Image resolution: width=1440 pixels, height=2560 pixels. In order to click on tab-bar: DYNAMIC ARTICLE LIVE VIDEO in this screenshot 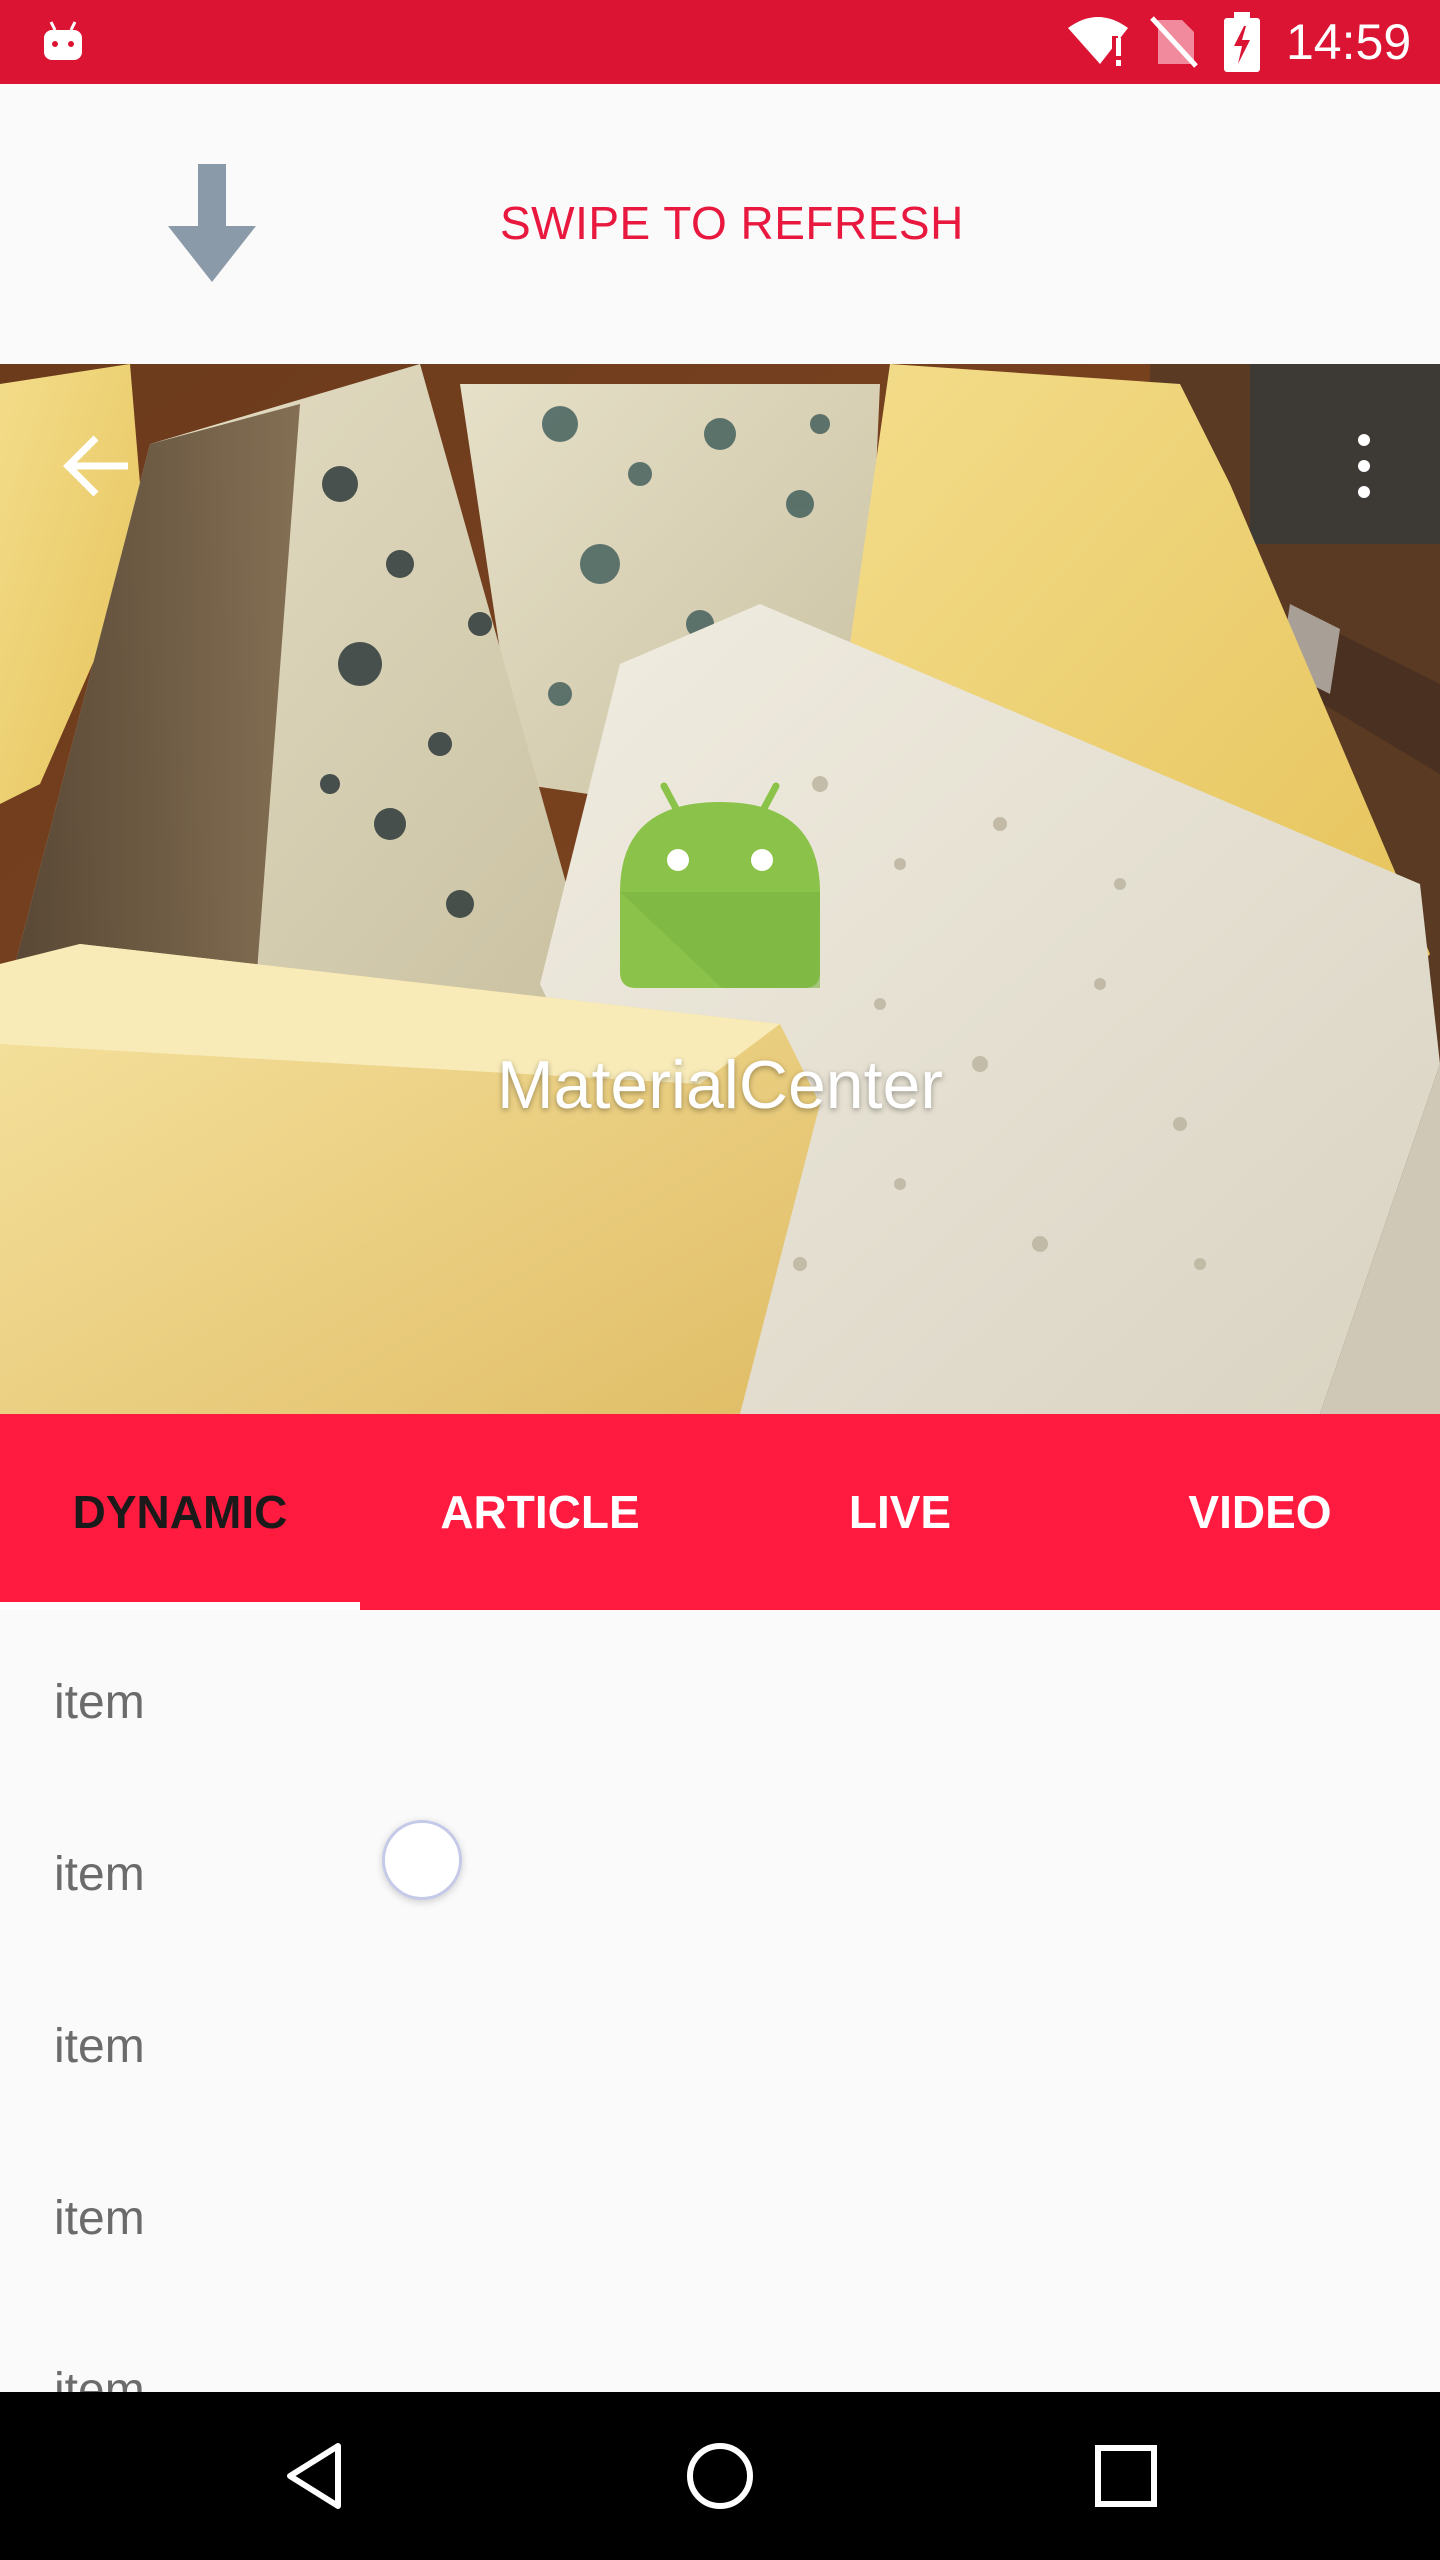, I will do `click(720, 1512)`.